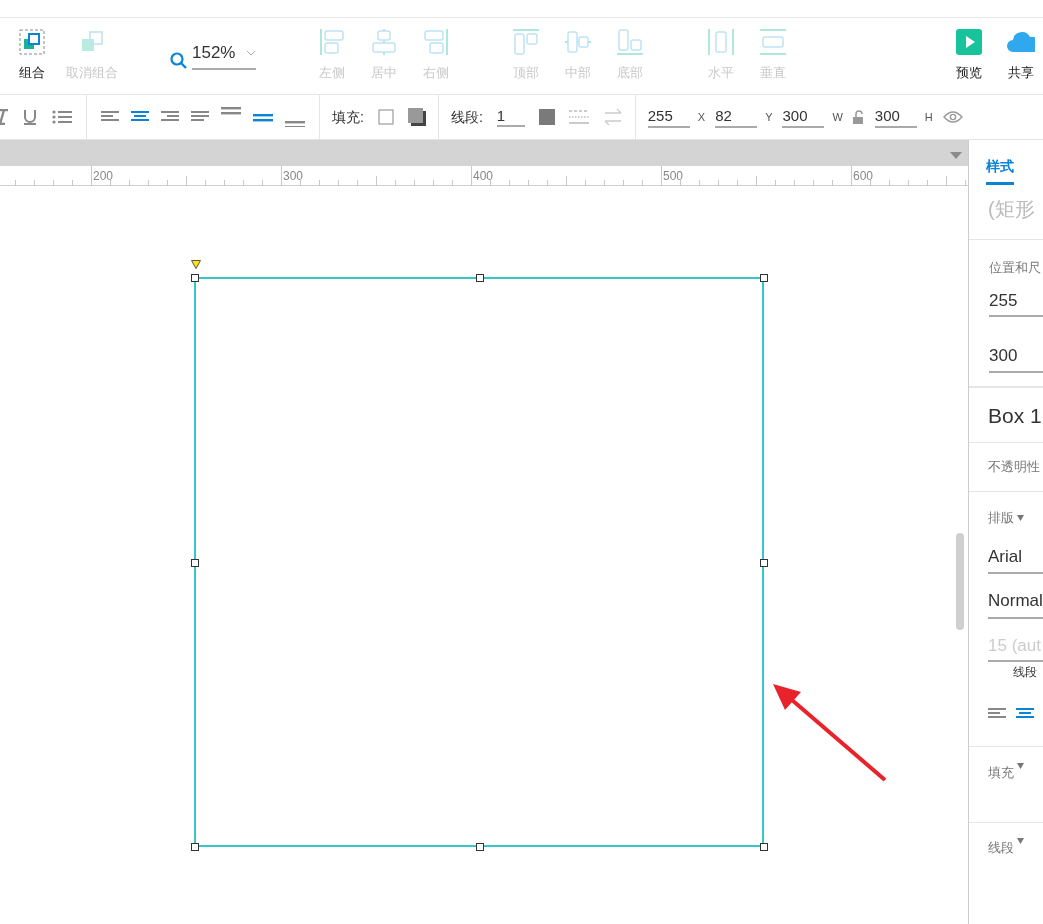 Image resolution: width=1043 pixels, height=924 pixels. I want to click on line-style-icon, so click(578, 117).